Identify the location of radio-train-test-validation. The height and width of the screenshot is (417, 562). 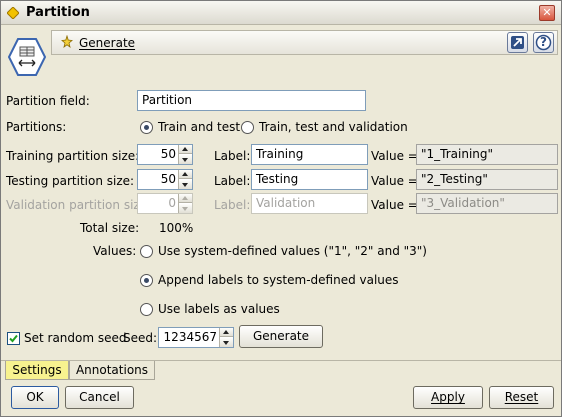
(247, 127).